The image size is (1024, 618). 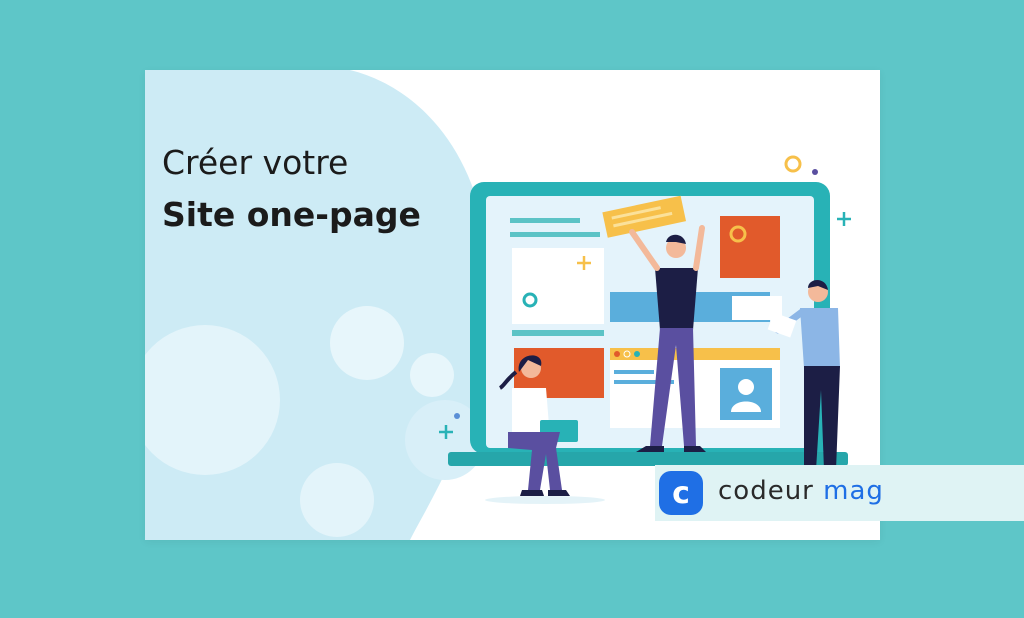 I want to click on headline-line2: Site one-page, so click(x=291, y=214).